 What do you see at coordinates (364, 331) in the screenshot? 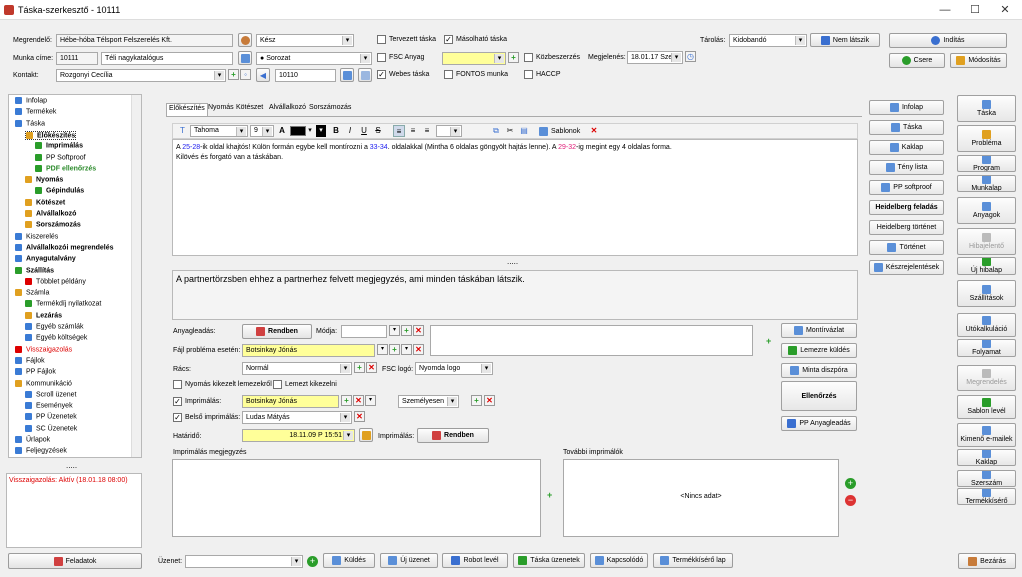
I see `modja-field` at bounding box center [364, 331].